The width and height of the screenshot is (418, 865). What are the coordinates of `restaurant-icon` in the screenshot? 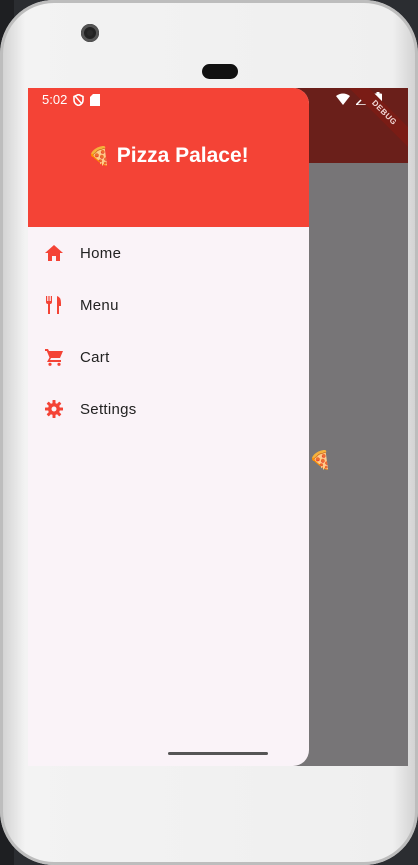 It's located at (54, 305).